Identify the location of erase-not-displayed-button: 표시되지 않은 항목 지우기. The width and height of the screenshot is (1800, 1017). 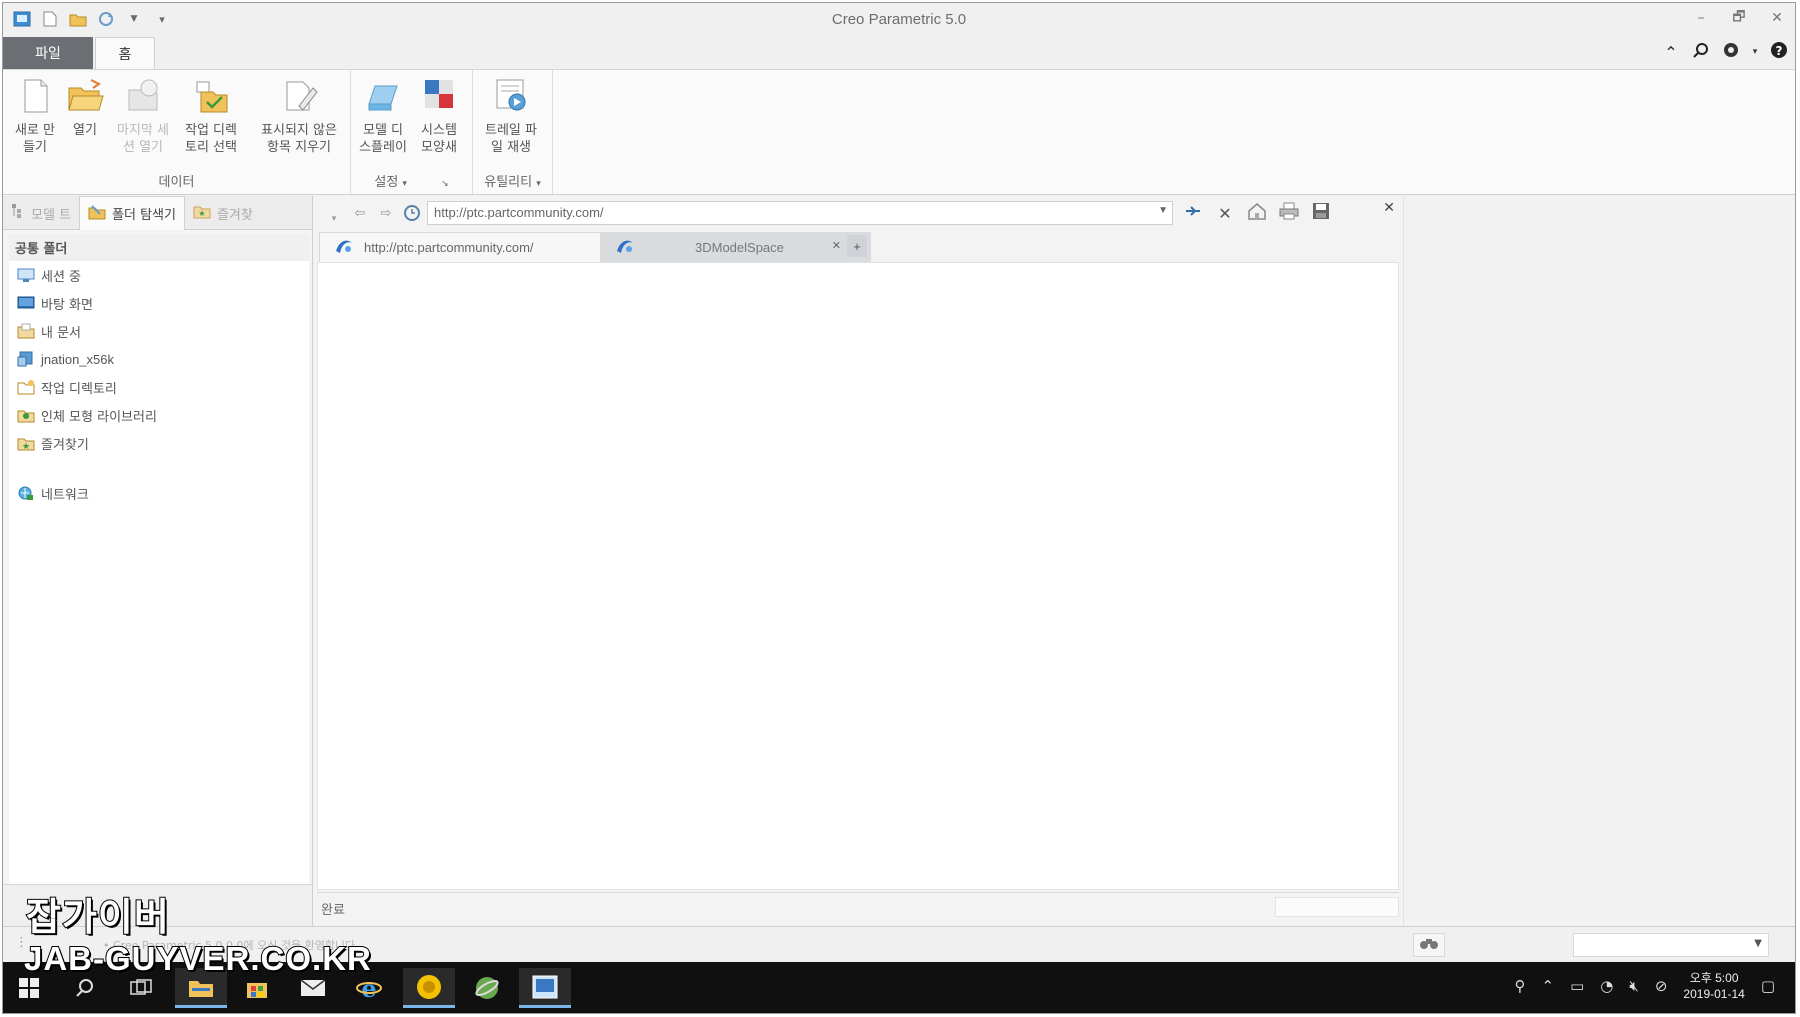
(299, 116).